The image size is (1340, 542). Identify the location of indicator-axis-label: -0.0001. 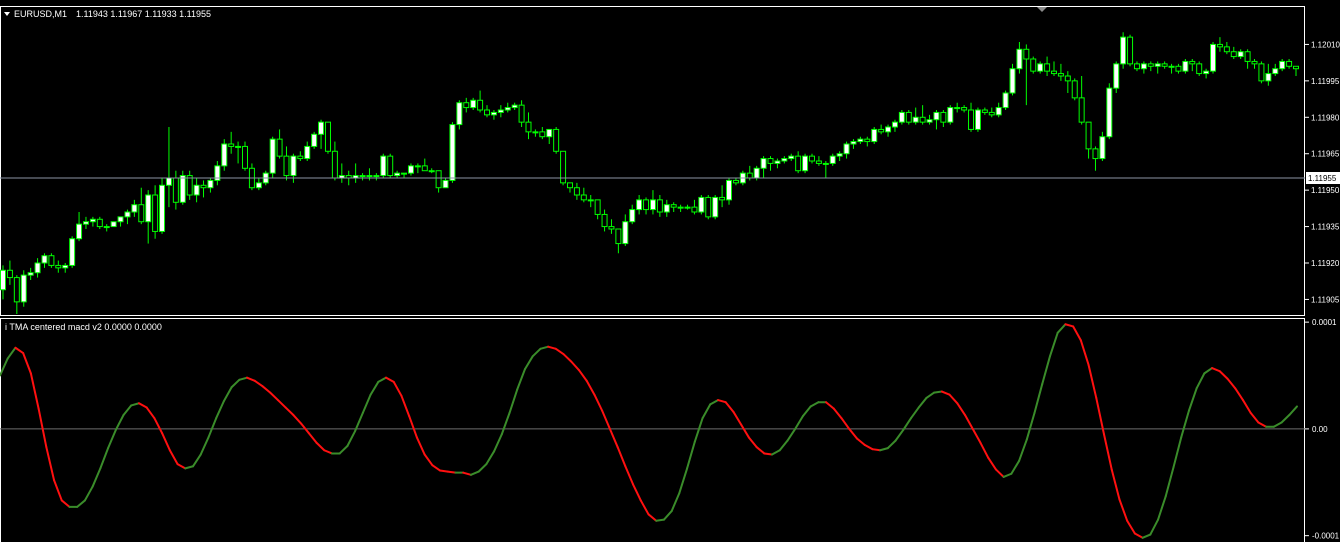
(1326, 536).